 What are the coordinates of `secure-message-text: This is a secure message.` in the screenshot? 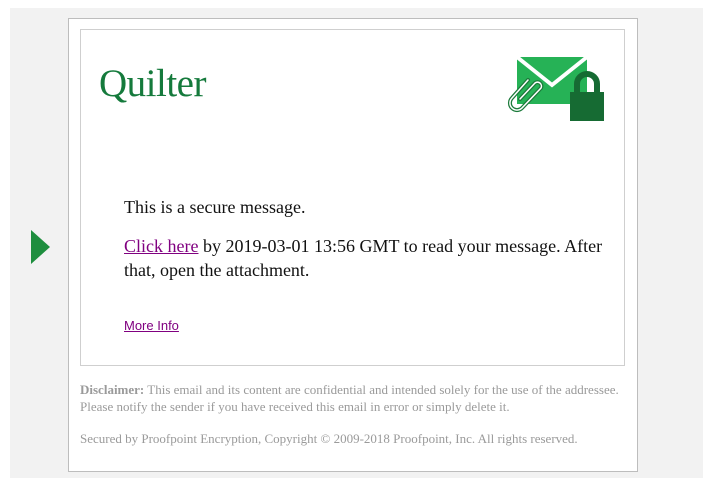 It's located at (215, 207).